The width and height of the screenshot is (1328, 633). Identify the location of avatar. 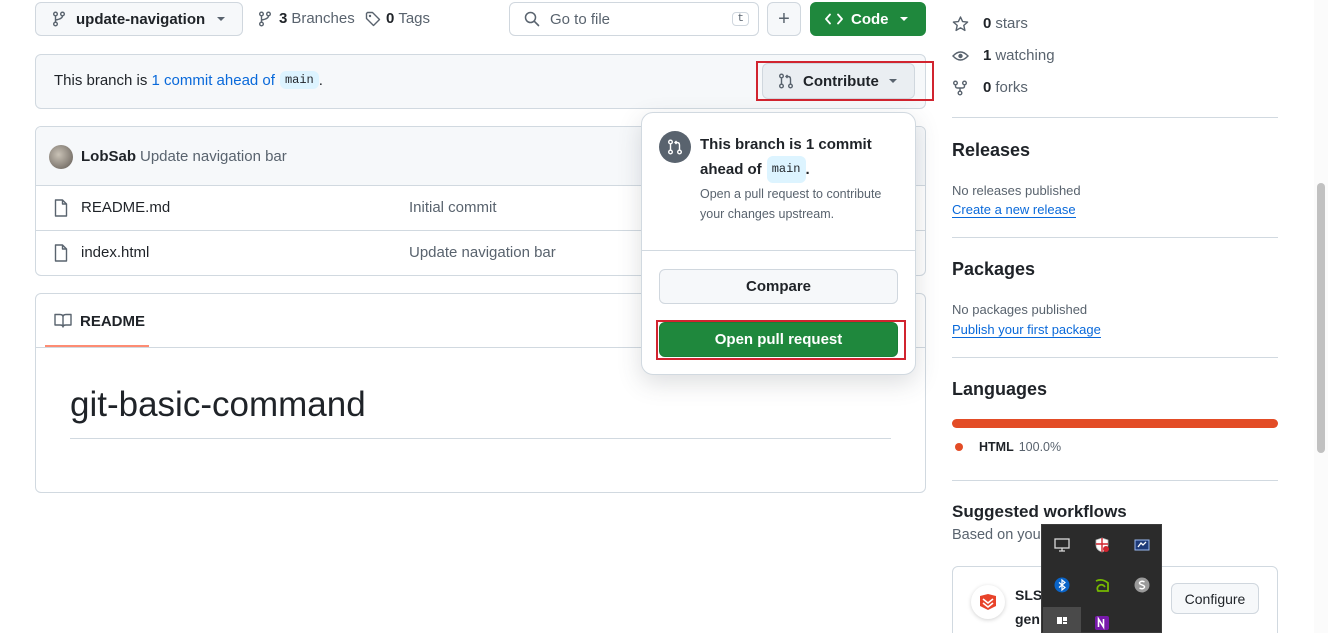
(61, 157).